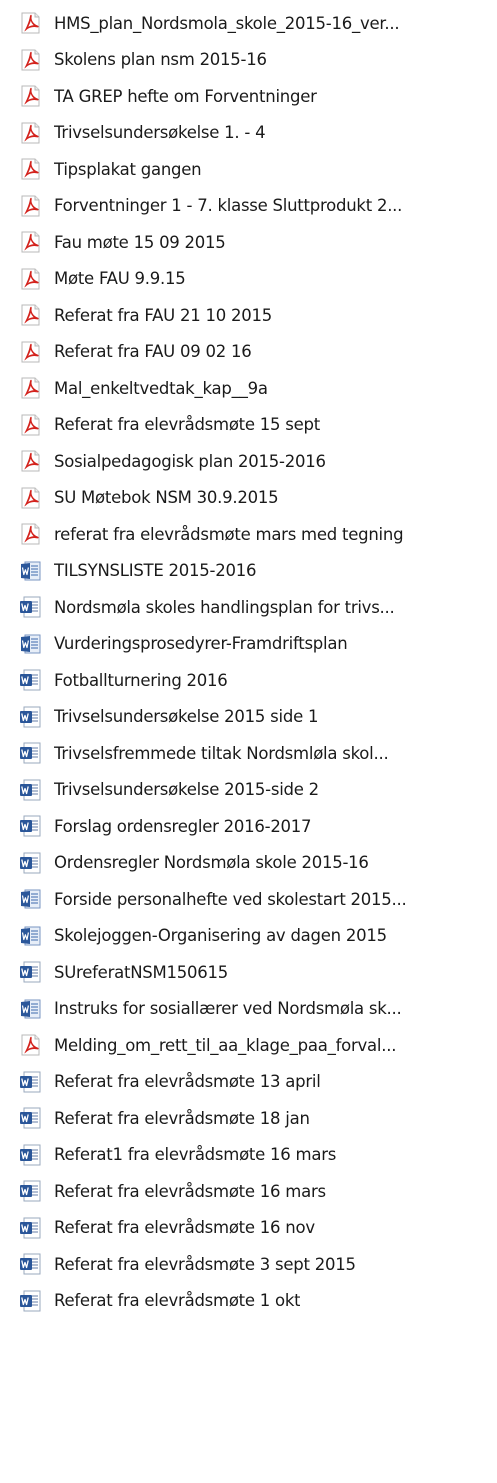  What do you see at coordinates (187, 1081) in the screenshot?
I see `file-label: Referat fra elevrådsmøte 13 april` at bounding box center [187, 1081].